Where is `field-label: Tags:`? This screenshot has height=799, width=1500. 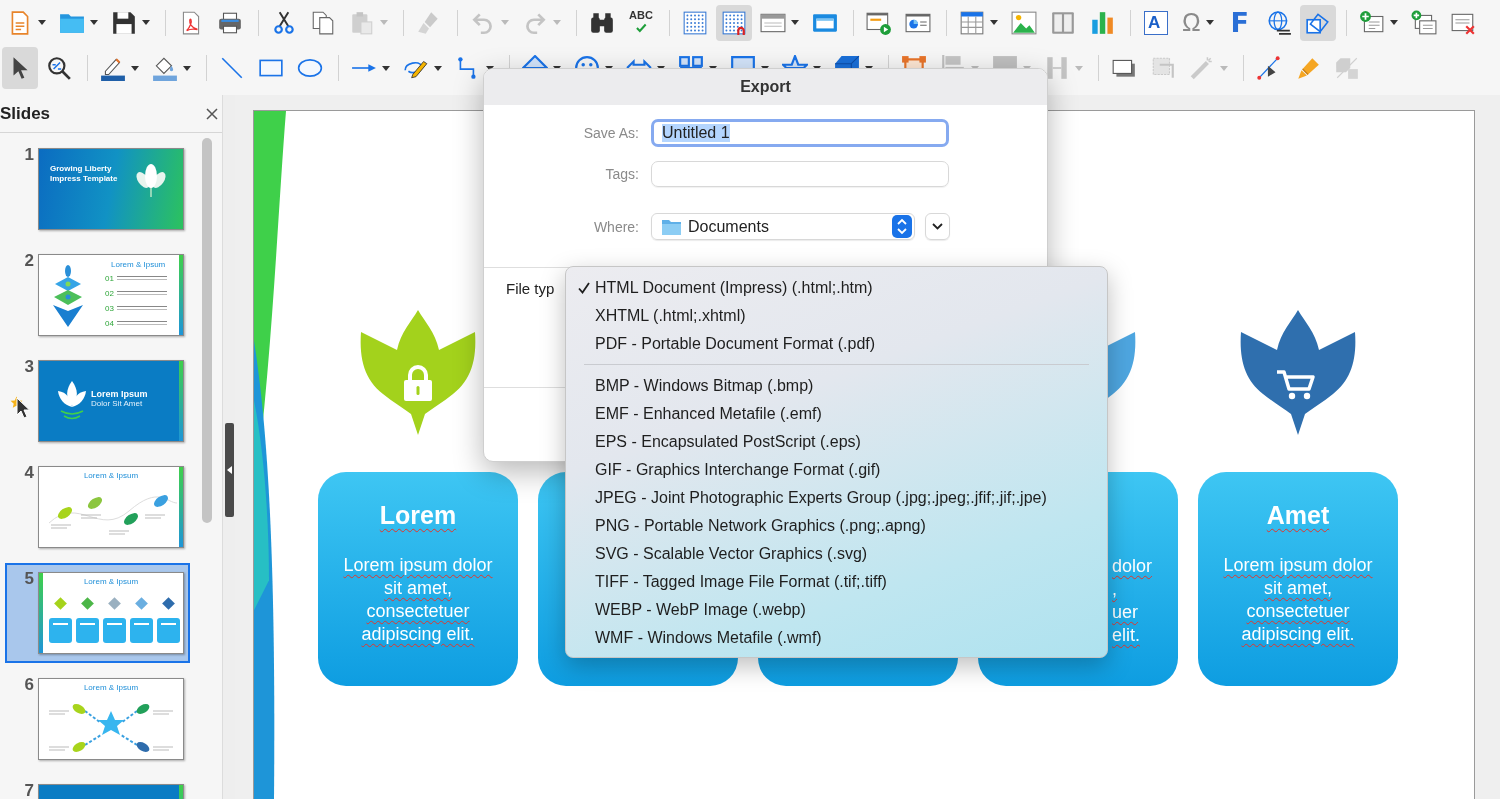
field-label: Tags: is located at coordinates (621, 174).